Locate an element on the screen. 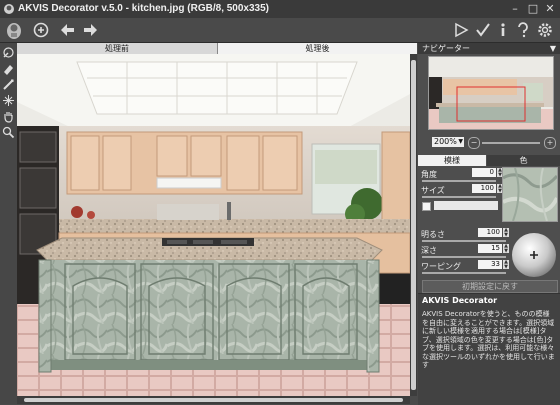 Image resolution: width=560 pixels, height=405 pixels. brightness-input: 100 is located at coordinates (490, 232).